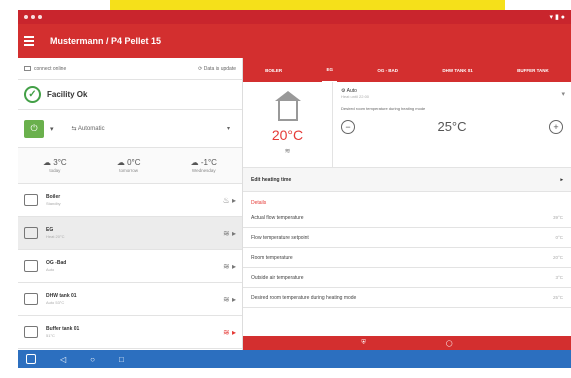 The width and height of the screenshot is (571, 378). Describe the element at coordinates (226, 200) in the screenshot. I see `device-status-glyph: ♨` at that location.